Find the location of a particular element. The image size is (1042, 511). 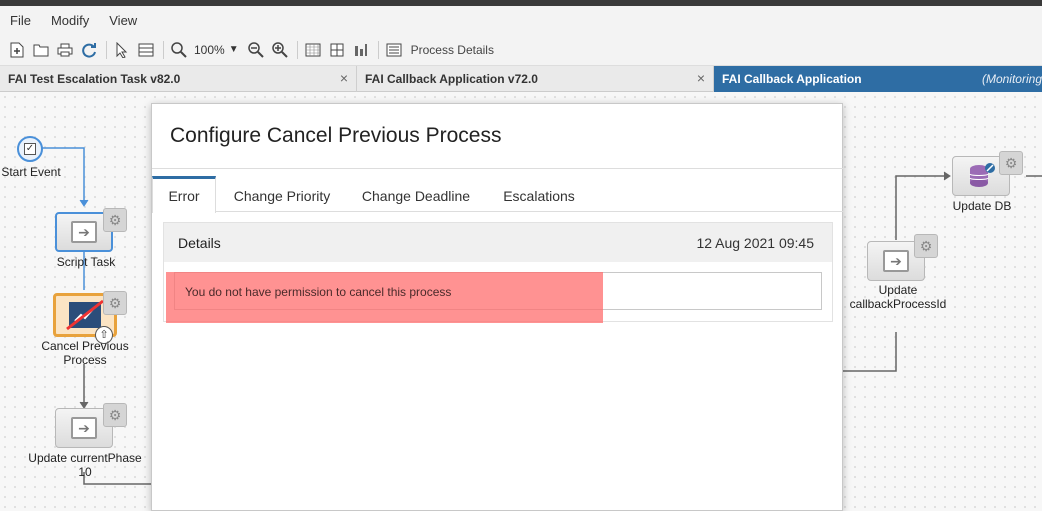

details-header: Details 12 Aug 2021 09:45 is located at coordinates (498, 242).